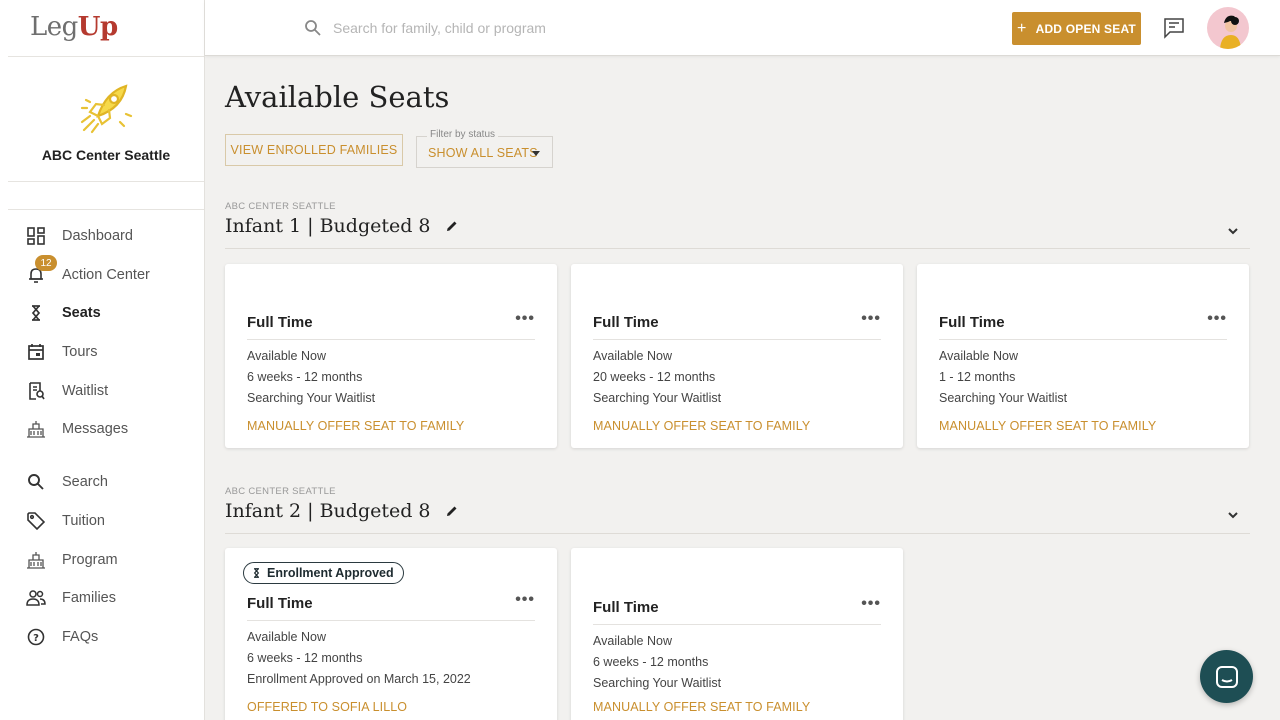  Describe the element at coordinates (111, 391) in the screenshot. I see `sidebar-item-waitlist: Waitlist` at that location.